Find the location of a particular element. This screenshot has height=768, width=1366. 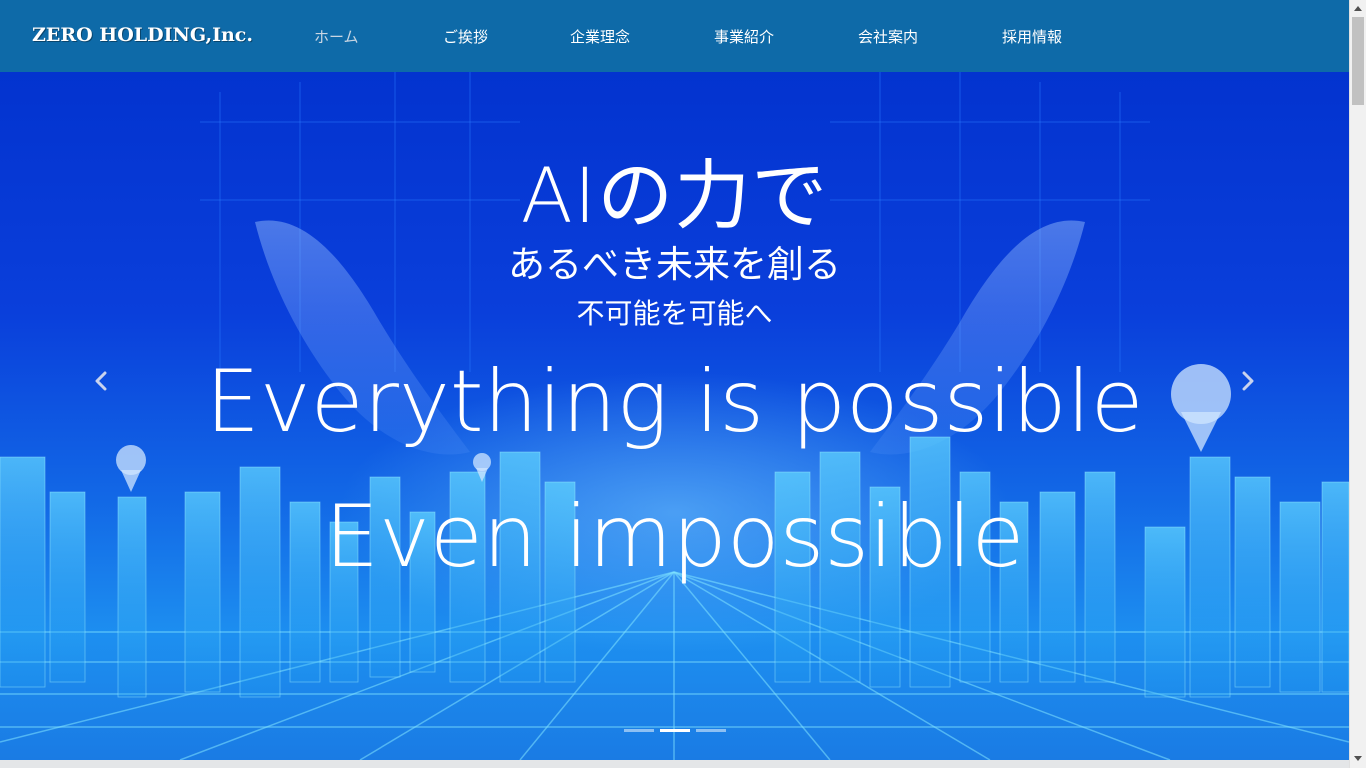

scroll-up-arrow-icon is located at coordinates (1358, 8).